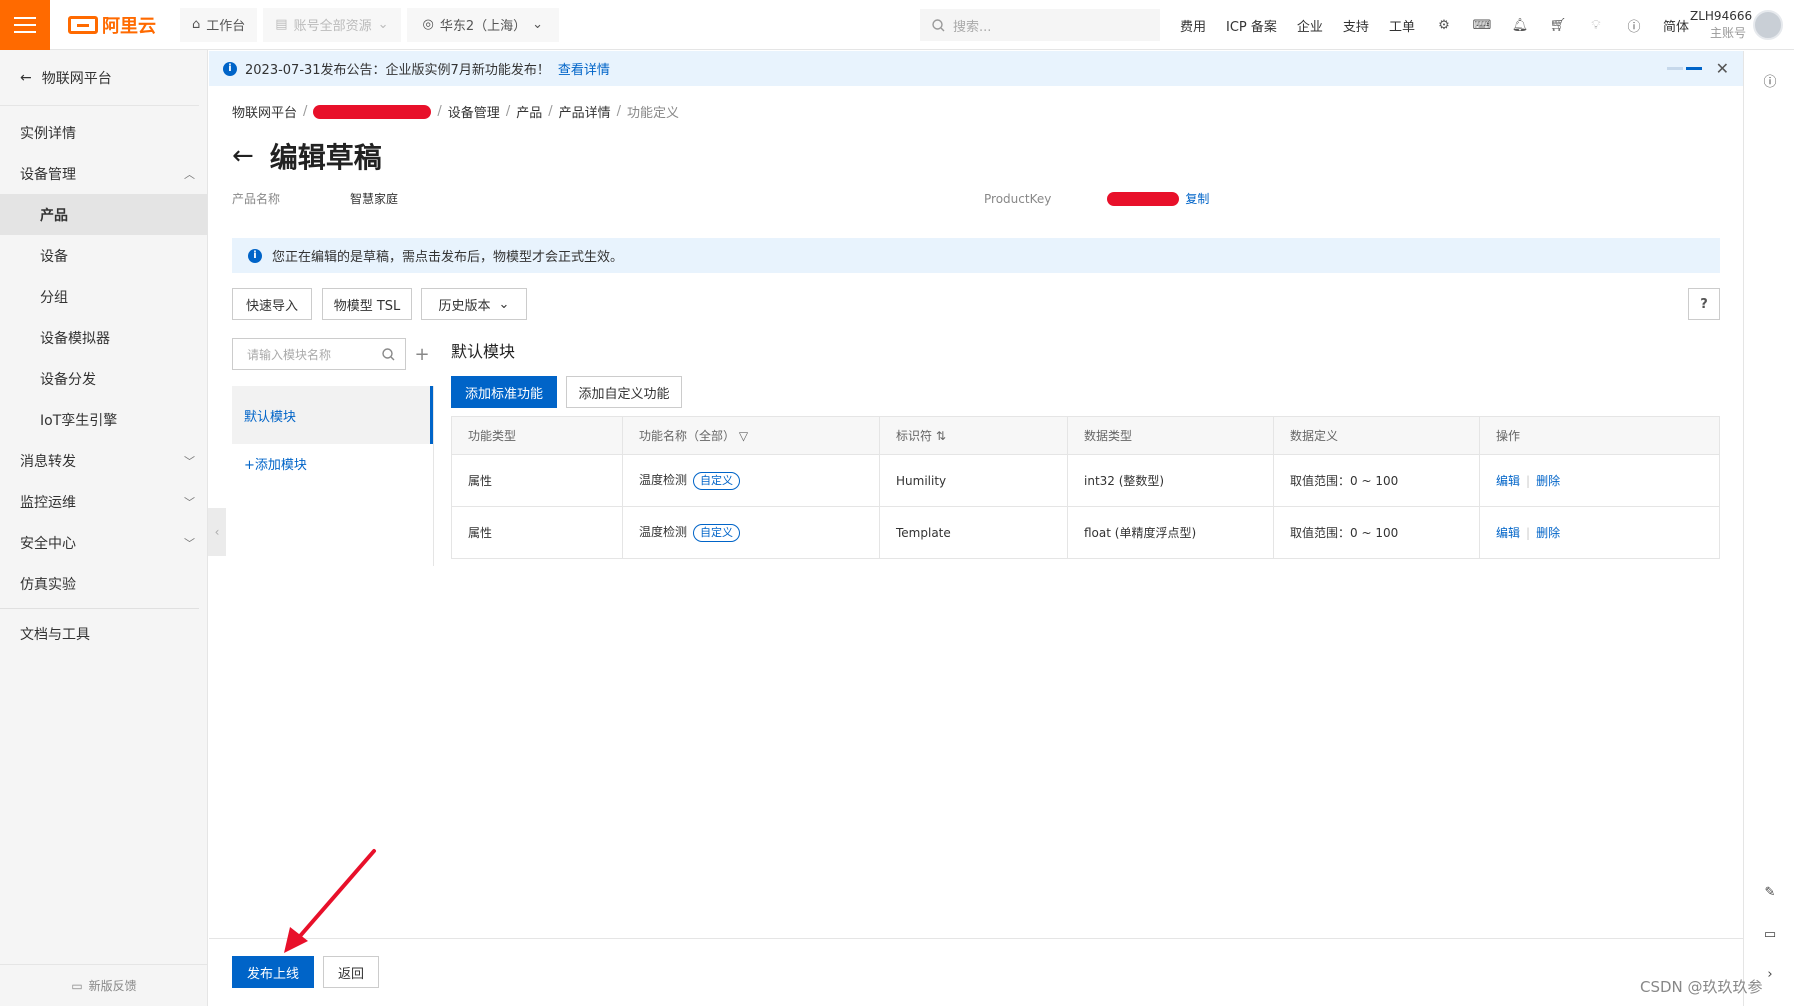  I want to click on announcement-bar: i 2023-07-31发布公告：企业版实例7月新功能发布！ 查看详情 ✕, so click(976, 68).